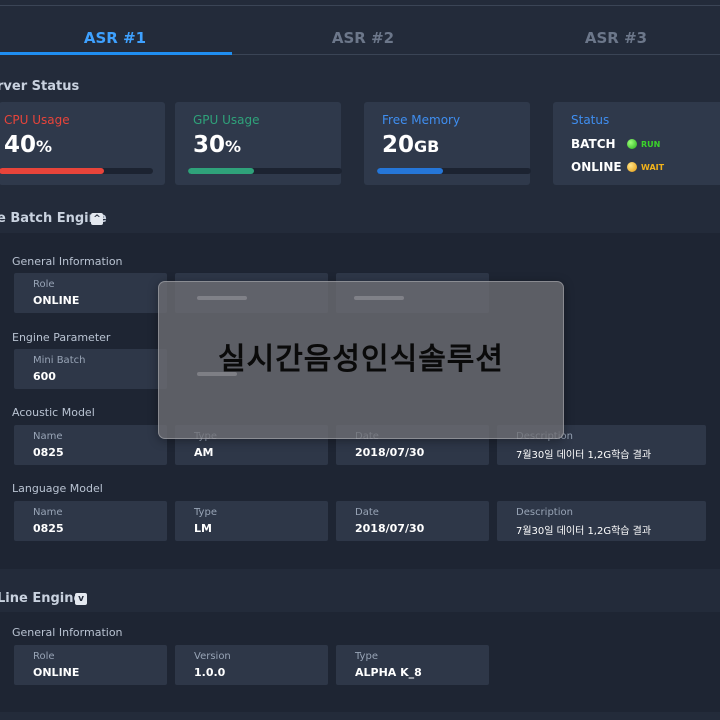 This screenshot has height=720, width=720. Describe the element at coordinates (412, 521) in the screenshot. I see `lm-date-field: Date 2018/07/30` at that location.